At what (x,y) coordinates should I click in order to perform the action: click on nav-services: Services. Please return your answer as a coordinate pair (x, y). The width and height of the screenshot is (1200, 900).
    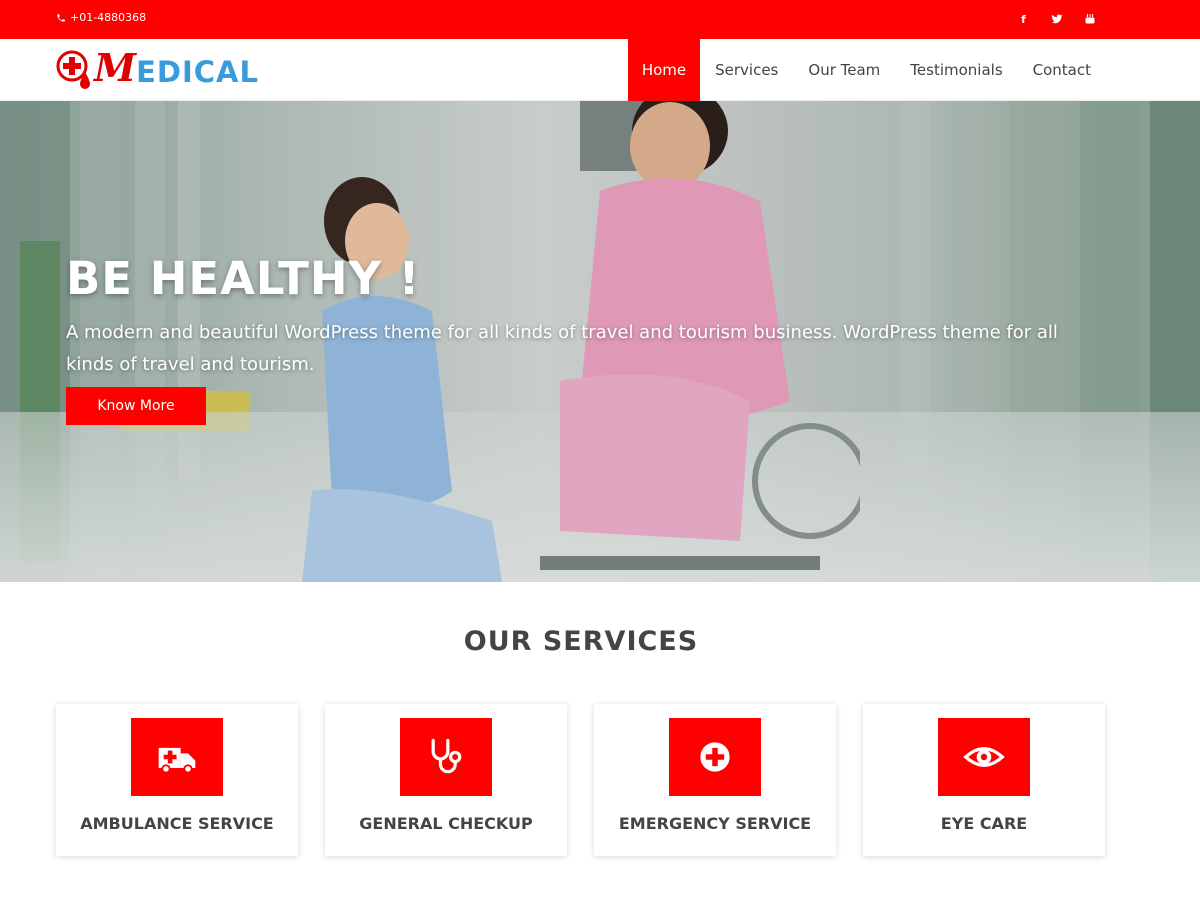
    Looking at the image, I should click on (746, 70).